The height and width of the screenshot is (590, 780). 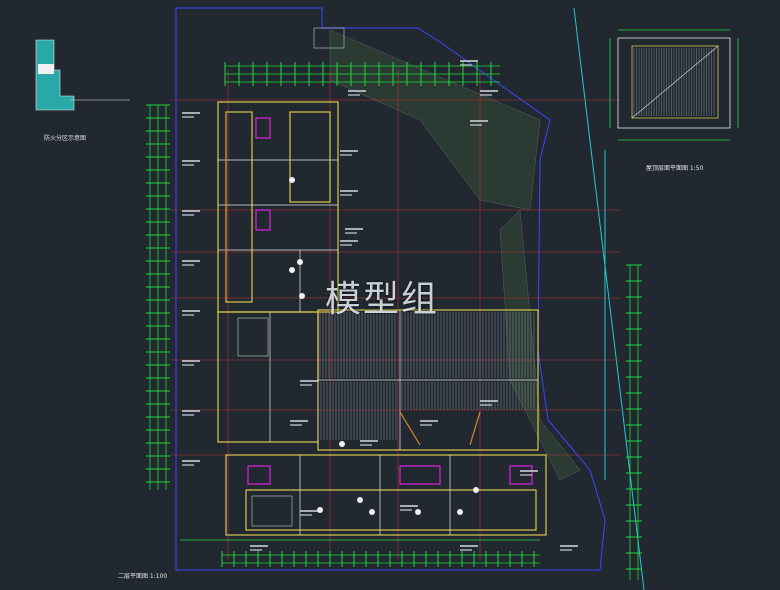 I want to click on fire-zone-title: 防火分区示意图, so click(x=65, y=138).